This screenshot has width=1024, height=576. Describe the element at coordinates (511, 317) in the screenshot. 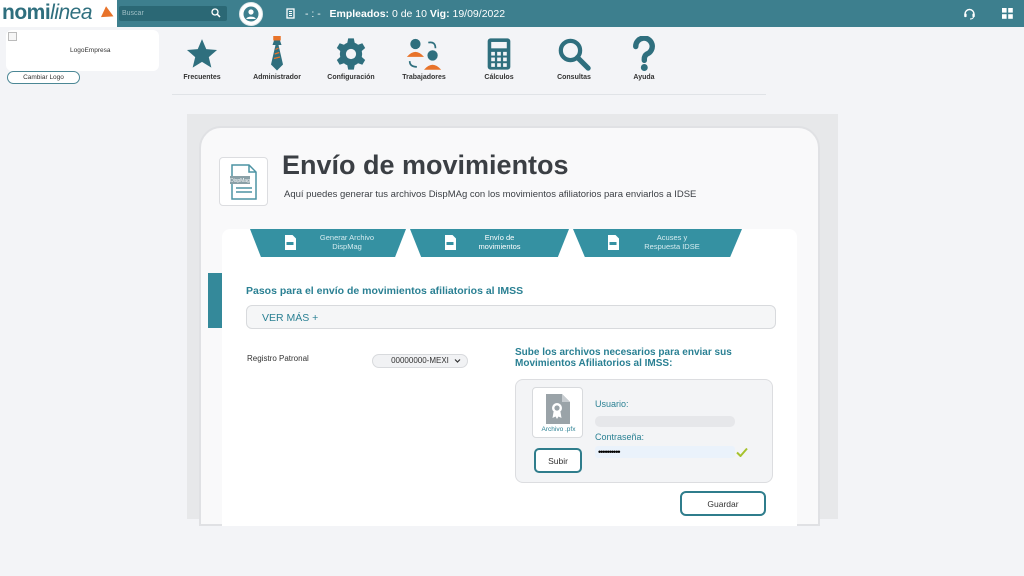

I see `see-more-accordion: VER MÁS +` at that location.